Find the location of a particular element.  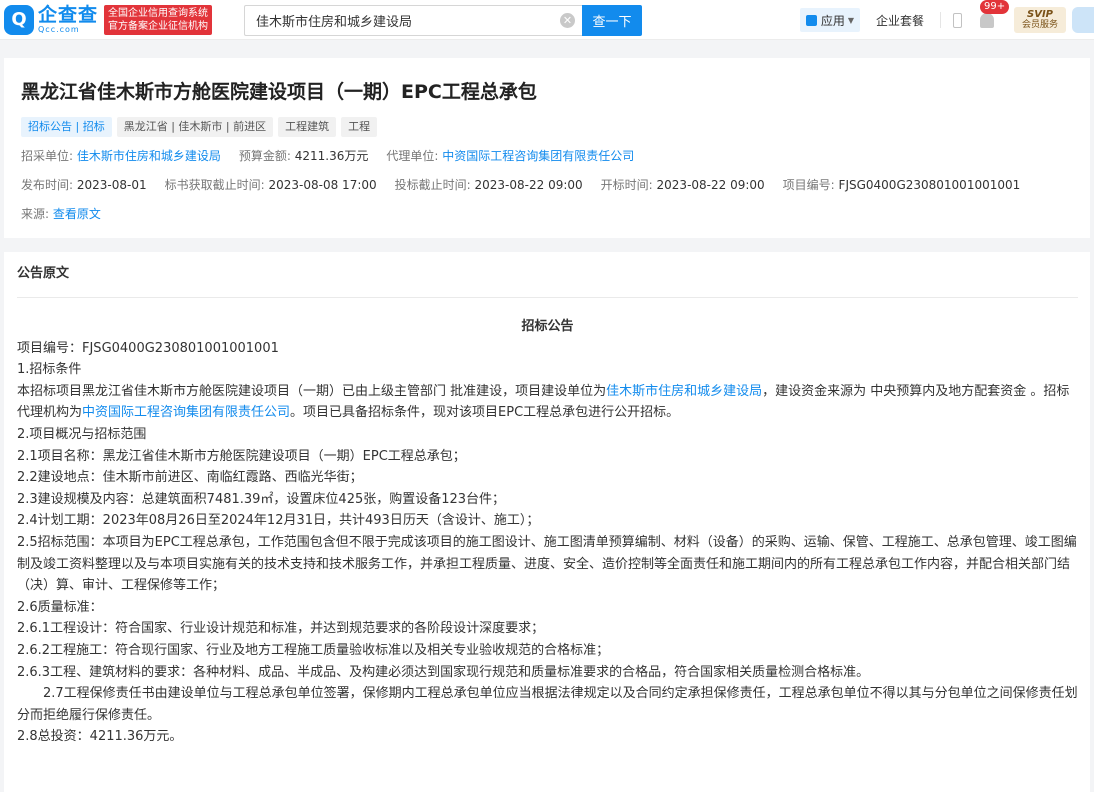

info-row-source: 来源: 查看原文 is located at coordinates (61, 214).